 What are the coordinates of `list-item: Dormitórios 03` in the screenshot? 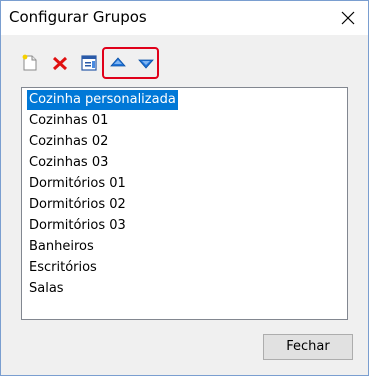 It's located at (77, 226).